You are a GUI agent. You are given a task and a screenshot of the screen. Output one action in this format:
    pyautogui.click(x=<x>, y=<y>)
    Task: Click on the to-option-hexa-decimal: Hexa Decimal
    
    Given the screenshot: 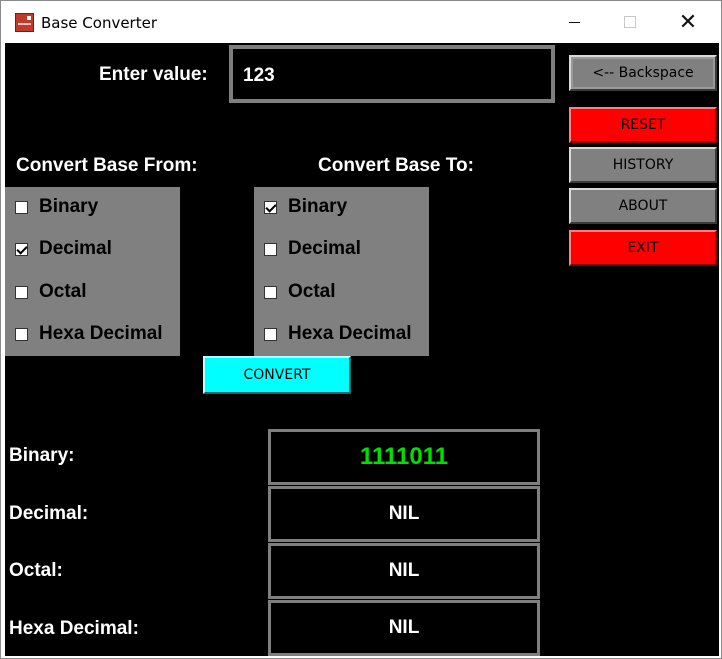 What is the action you would take?
    pyautogui.click(x=333, y=334)
    